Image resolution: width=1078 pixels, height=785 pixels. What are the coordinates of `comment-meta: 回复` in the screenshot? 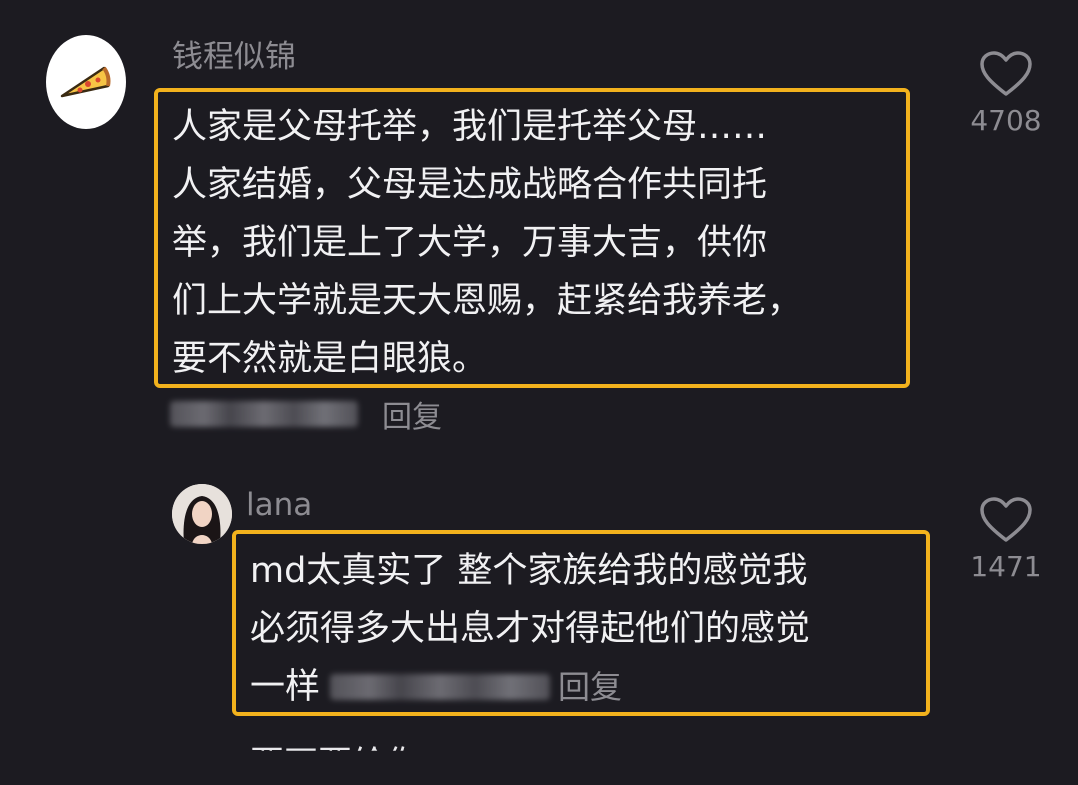 It's located at (306, 414).